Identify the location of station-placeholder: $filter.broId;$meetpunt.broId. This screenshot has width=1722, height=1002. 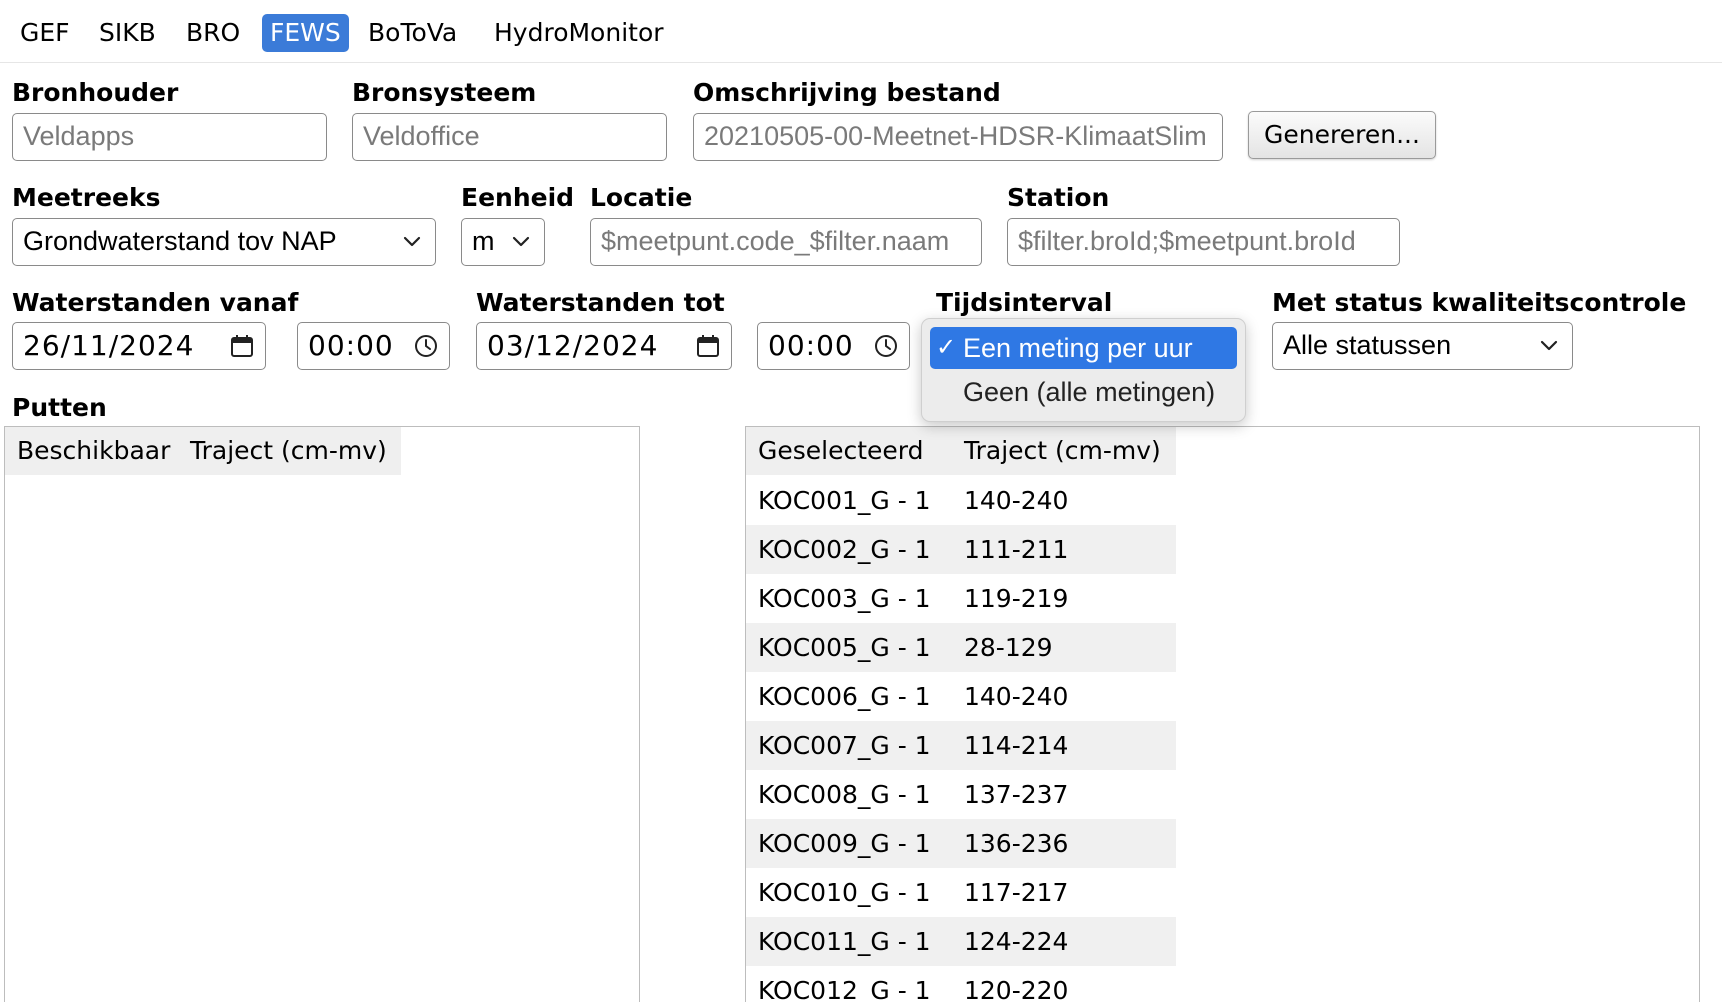
(1187, 241).